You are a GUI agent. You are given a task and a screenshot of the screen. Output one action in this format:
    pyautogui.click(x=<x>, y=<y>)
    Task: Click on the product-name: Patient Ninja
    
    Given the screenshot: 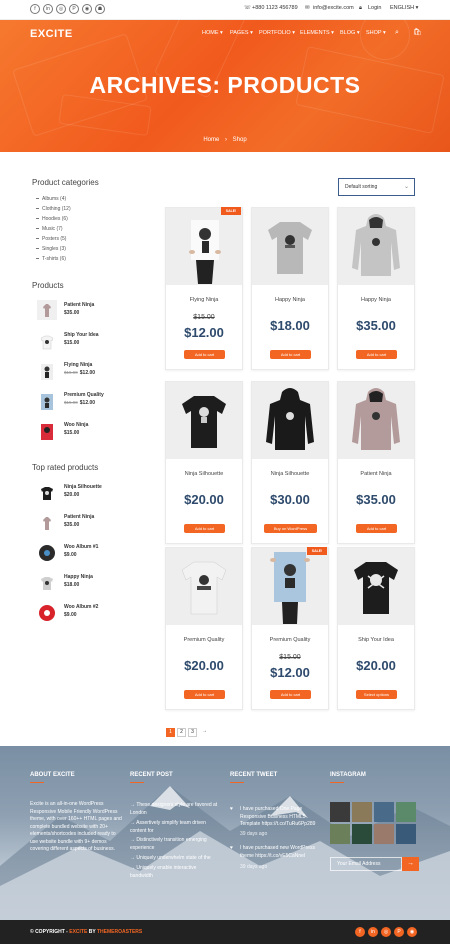 What is the action you would take?
    pyautogui.click(x=376, y=474)
    